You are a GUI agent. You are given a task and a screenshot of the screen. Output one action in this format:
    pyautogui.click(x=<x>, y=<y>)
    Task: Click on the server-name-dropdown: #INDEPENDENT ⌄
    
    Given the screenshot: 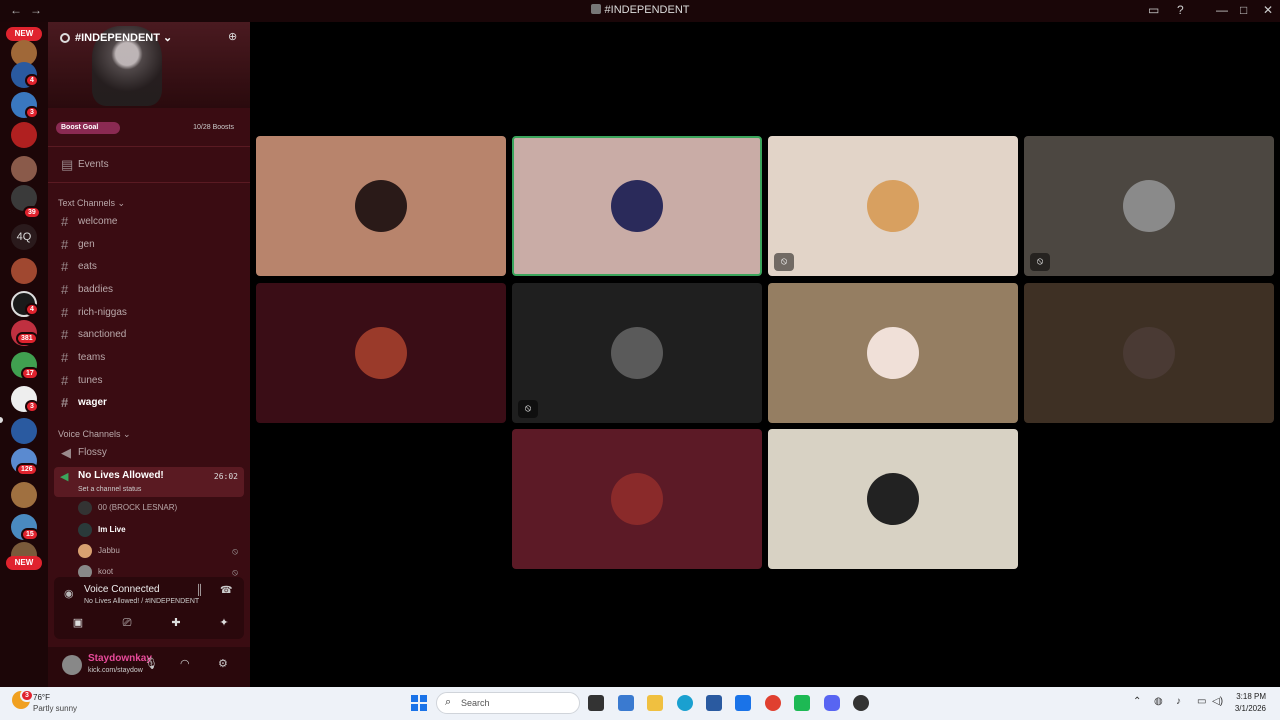 What is the action you would take?
    pyautogui.click(x=116, y=37)
    